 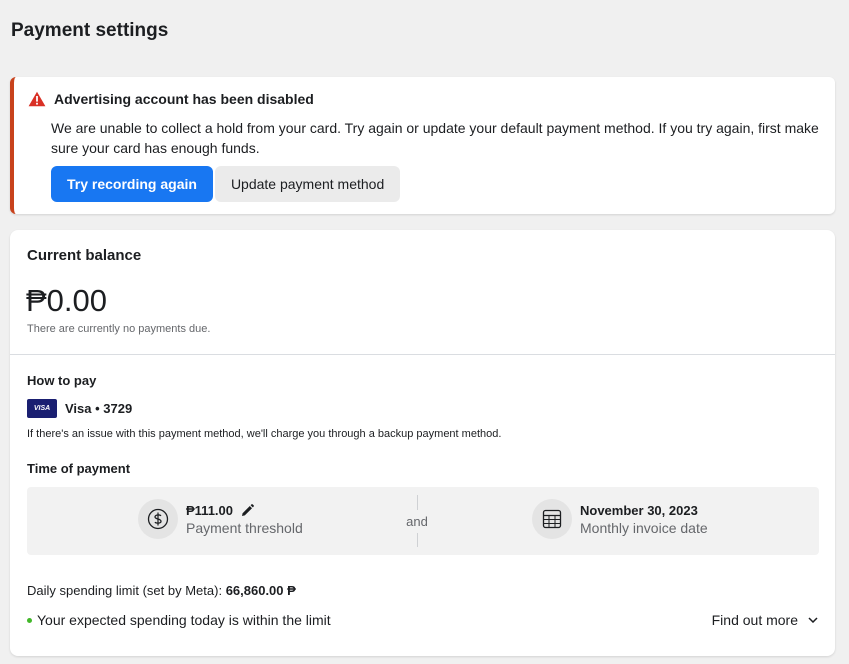 What do you see at coordinates (813, 620) in the screenshot?
I see `chevron-down-icon` at bounding box center [813, 620].